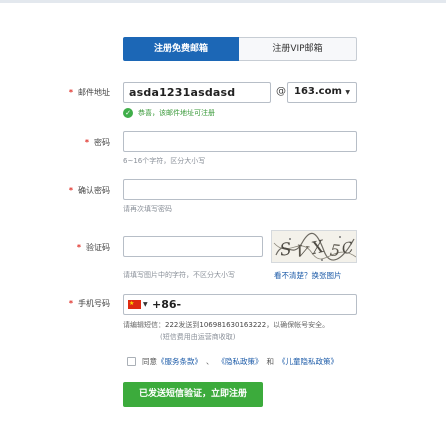  I want to click on children-privacy-link: 《儿童隐私政策》, so click(308, 361).